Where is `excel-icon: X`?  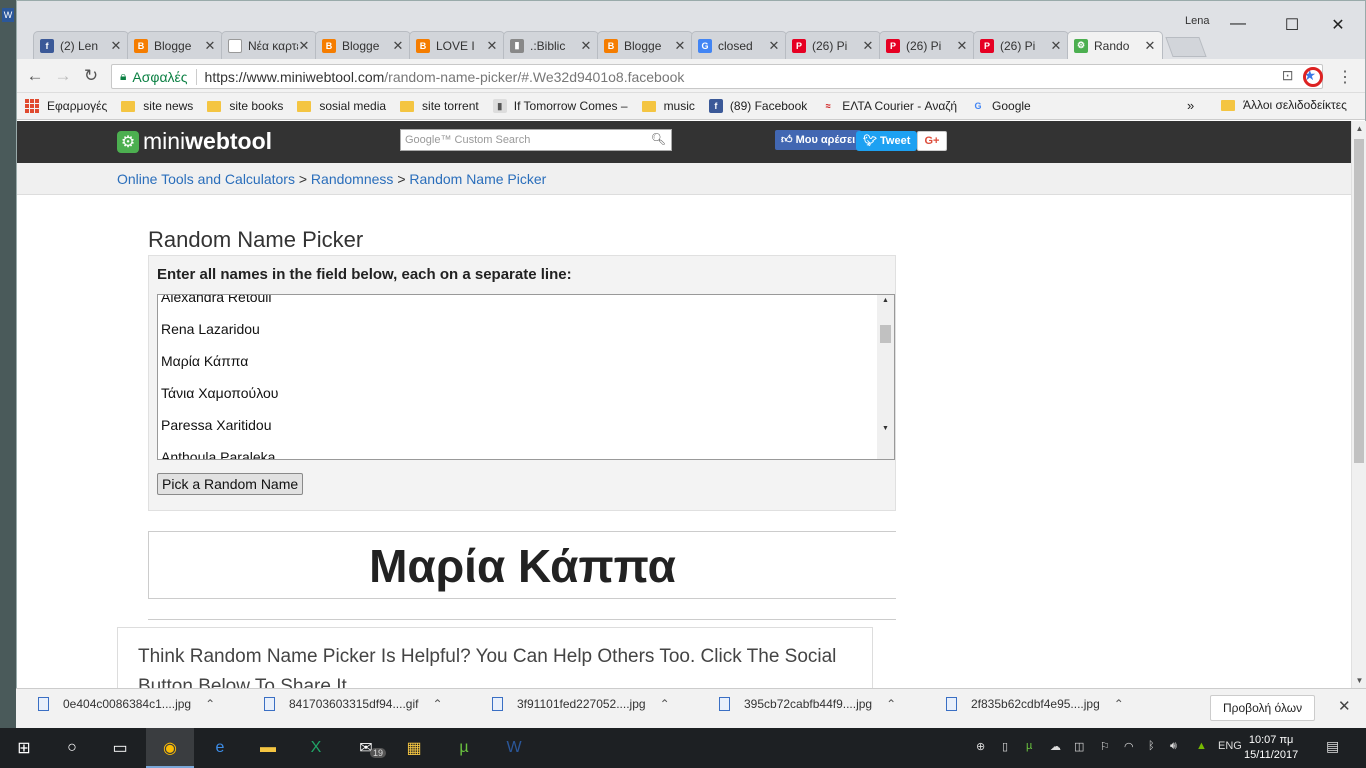 excel-icon: X is located at coordinates (316, 748).